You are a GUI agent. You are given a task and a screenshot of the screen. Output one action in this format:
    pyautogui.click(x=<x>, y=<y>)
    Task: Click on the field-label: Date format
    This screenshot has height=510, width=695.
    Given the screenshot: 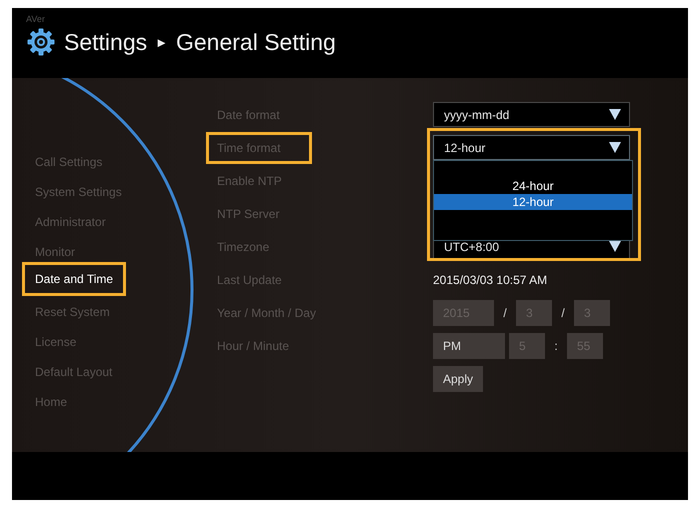 What is the action you would take?
    pyautogui.click(x=248, y=115)
    